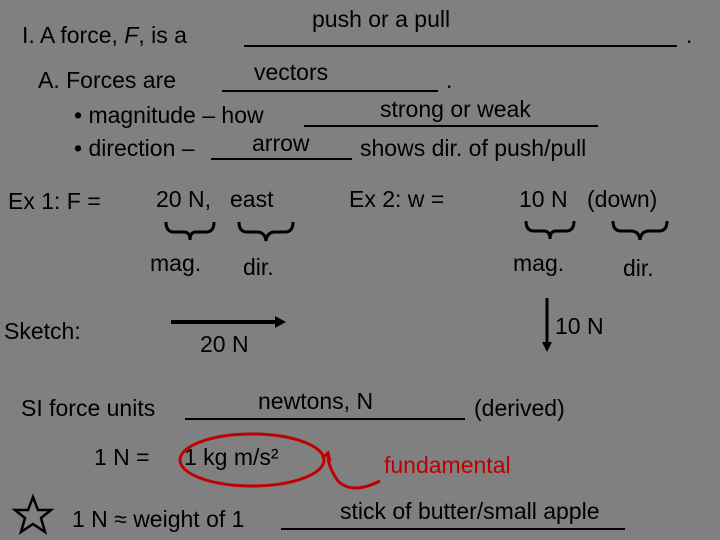  Describe the element at coordinates (252, 460) in the screenshot. I see `annotation-circle` at that location.